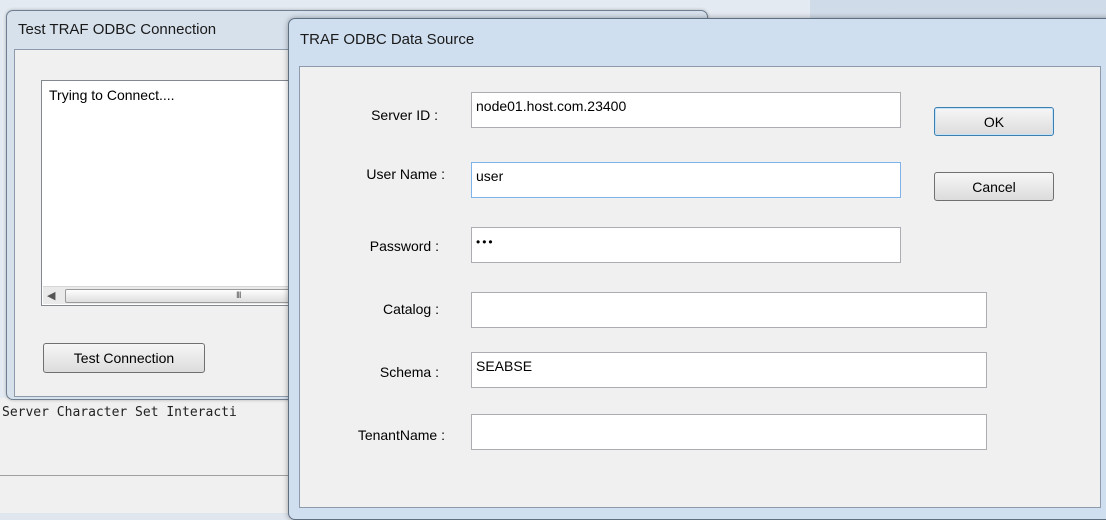 The image size is (1106, 520). Describe the element at coordinates (174, 193) in the screenshot. I see `connection-log: Trying to Connect.... ◀ III` at that location.